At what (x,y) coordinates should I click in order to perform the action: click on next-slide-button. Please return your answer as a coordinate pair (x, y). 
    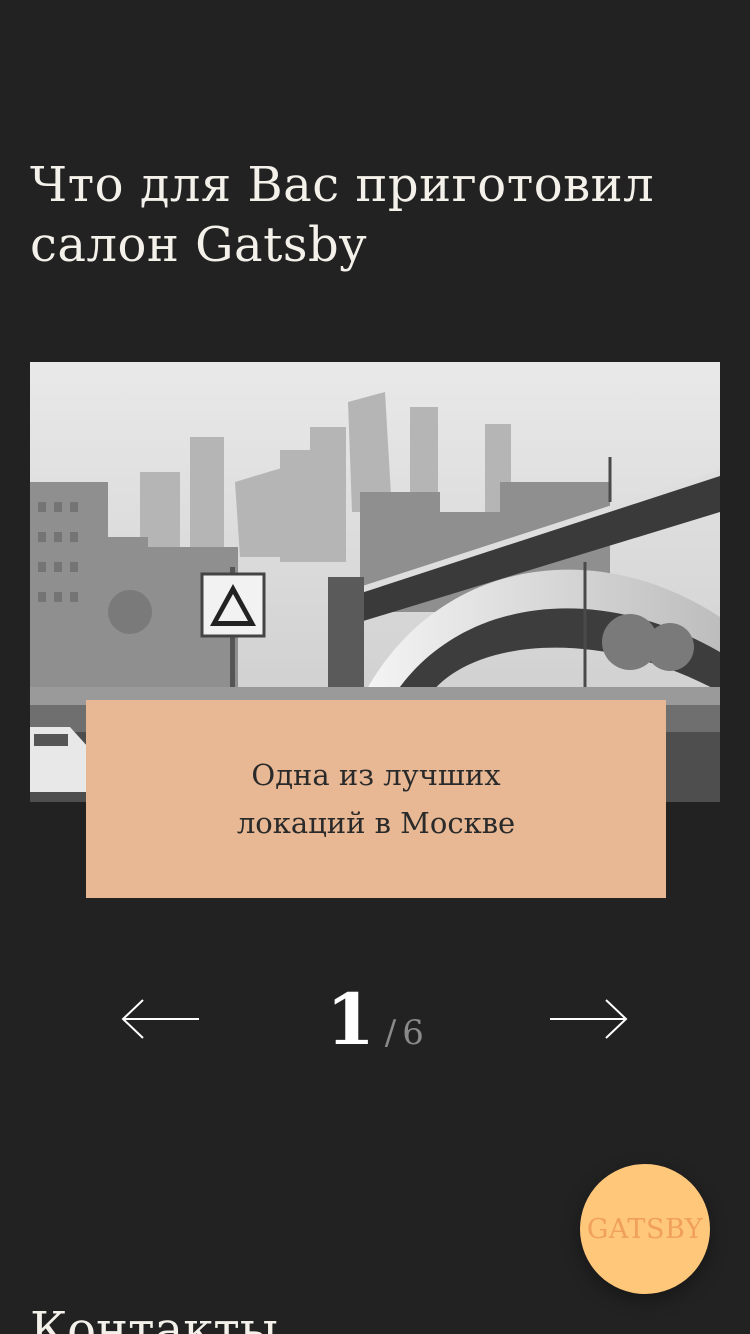
    Looking at the image, I should click on (588, 1019).